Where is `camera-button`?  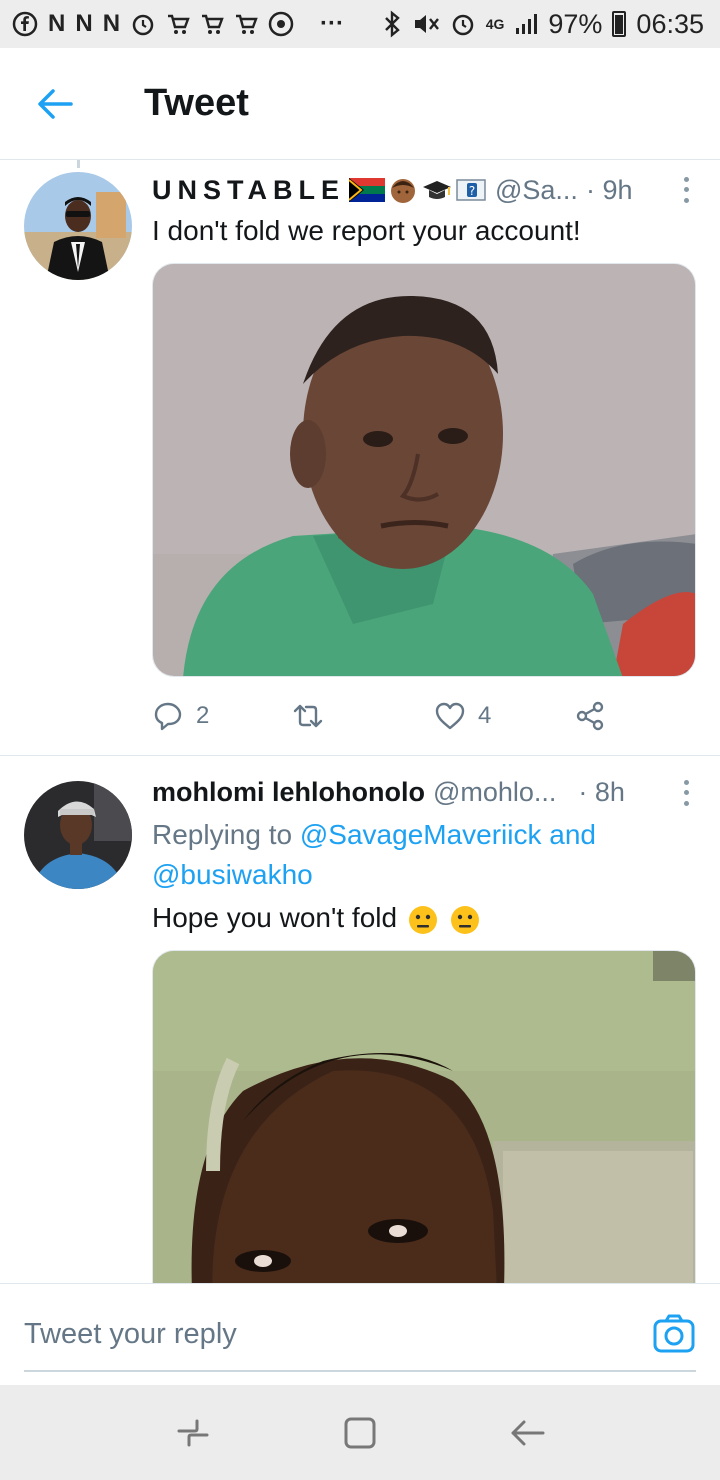
camera-button is located at coordinates (674, 1334).